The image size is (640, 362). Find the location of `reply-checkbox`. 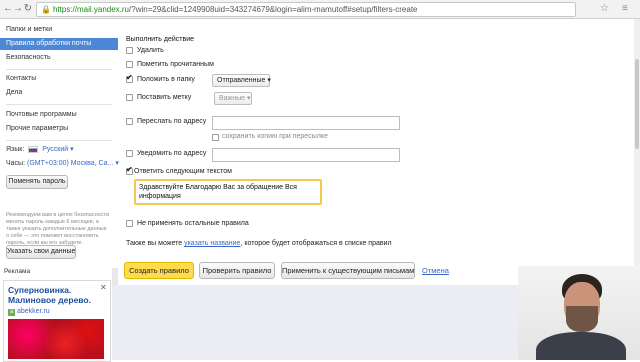

reply-checkbox is located at coordinates (129, 170).